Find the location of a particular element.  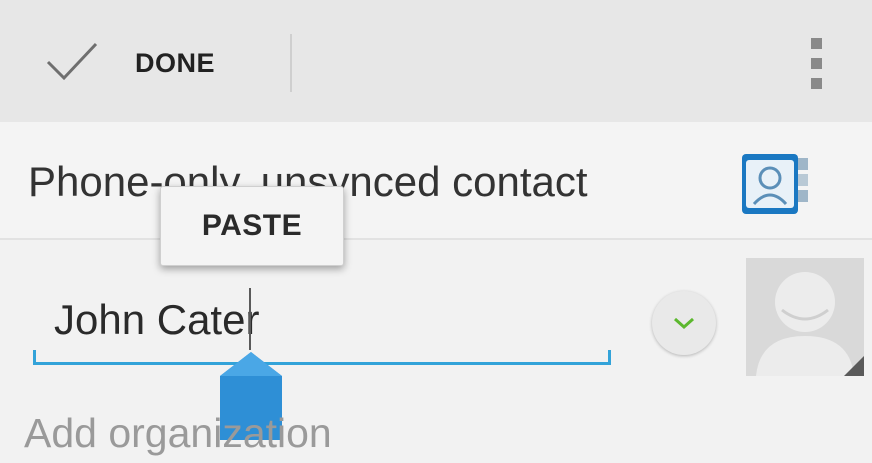

action-bar-divider is located at coordinates (291, 63).